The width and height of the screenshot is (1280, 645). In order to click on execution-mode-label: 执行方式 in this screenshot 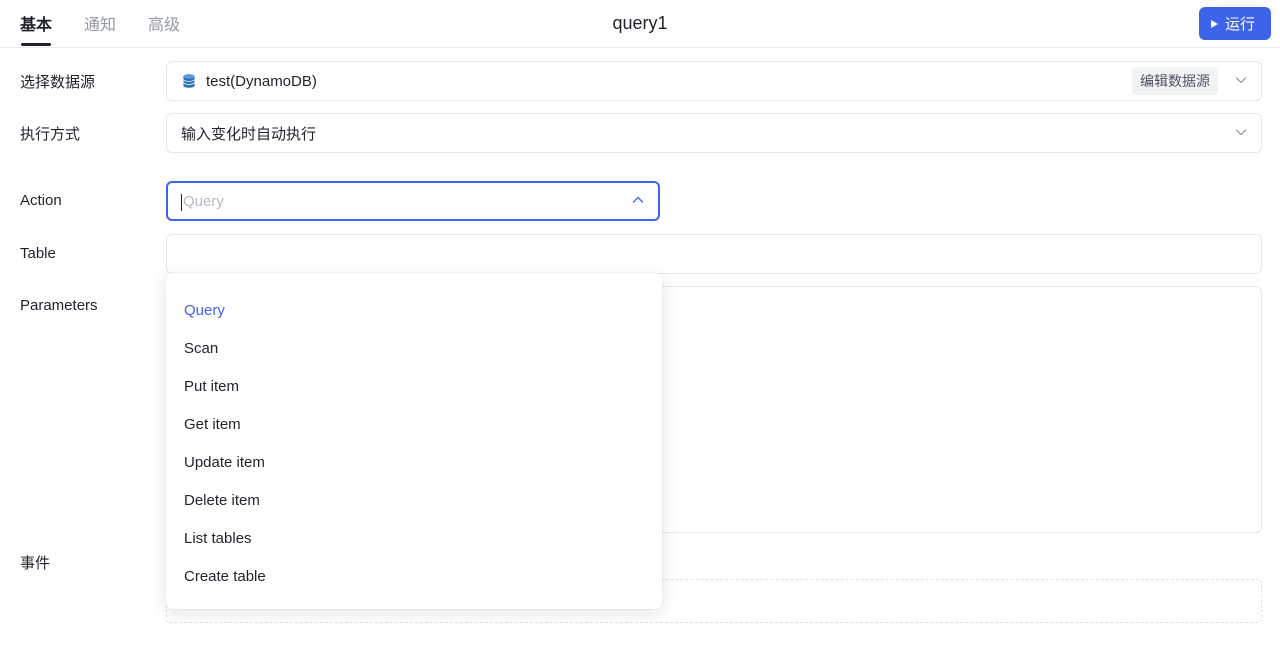, I will do `click(50, 134)`.